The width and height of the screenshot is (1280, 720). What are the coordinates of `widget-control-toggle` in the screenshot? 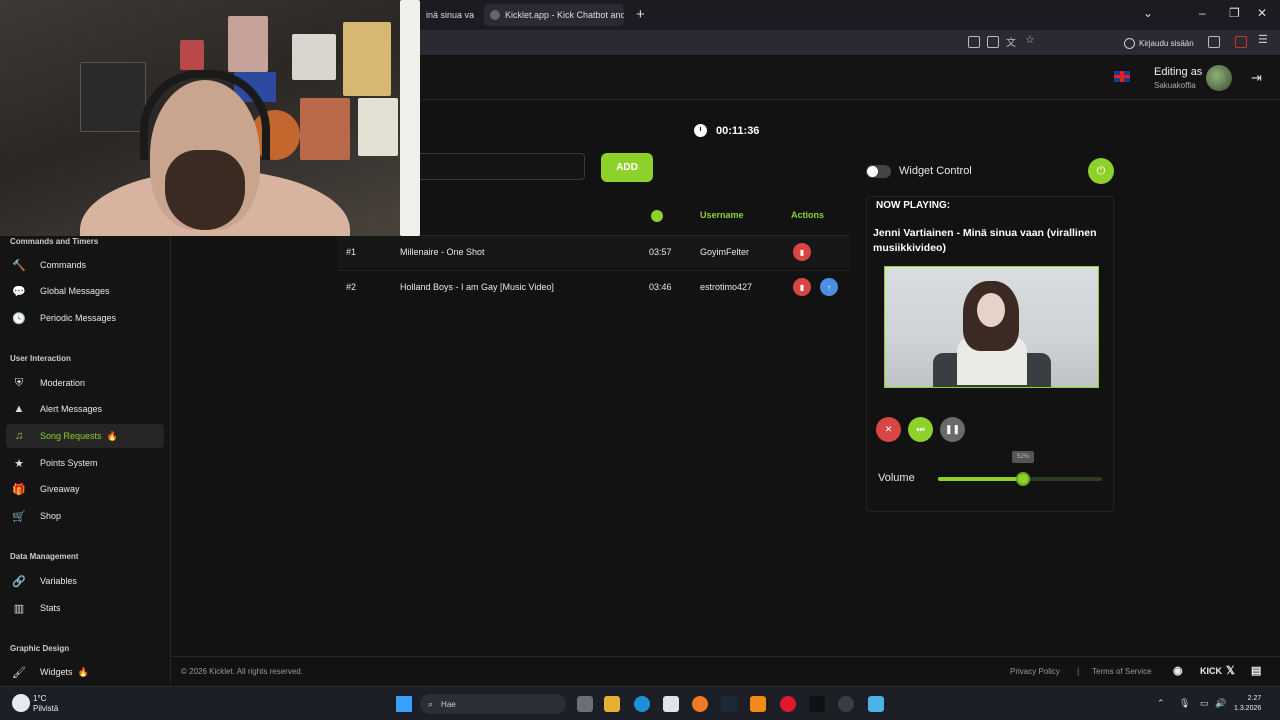 It's located at (878, 171).